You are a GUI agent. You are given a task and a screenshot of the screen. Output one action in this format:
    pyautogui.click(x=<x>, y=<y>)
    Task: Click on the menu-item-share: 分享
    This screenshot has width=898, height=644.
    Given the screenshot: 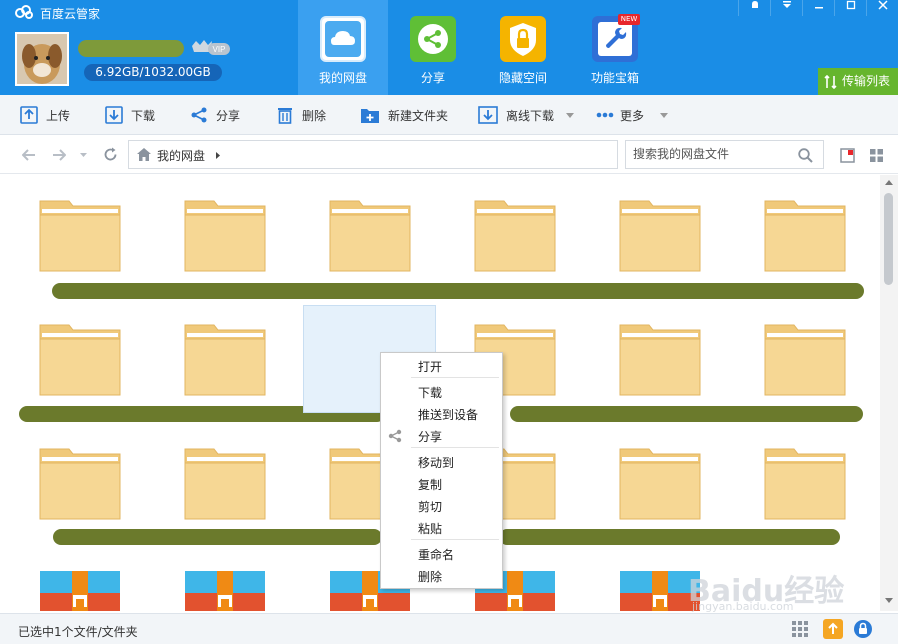 What is the action you would take?
    pyautogui.click(x=430, y=436)
    